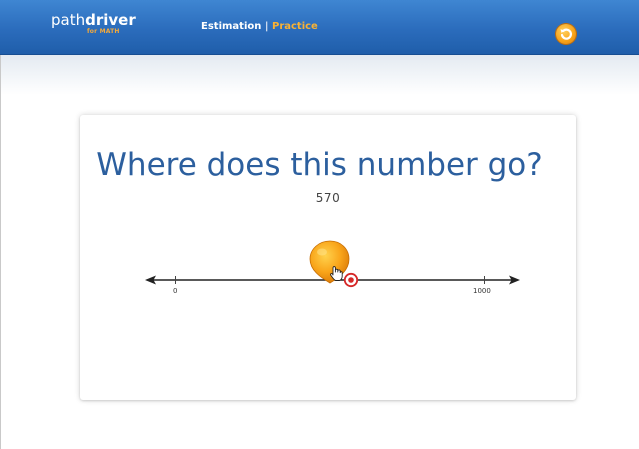  I want to click on target-icon, so click(351, 280).